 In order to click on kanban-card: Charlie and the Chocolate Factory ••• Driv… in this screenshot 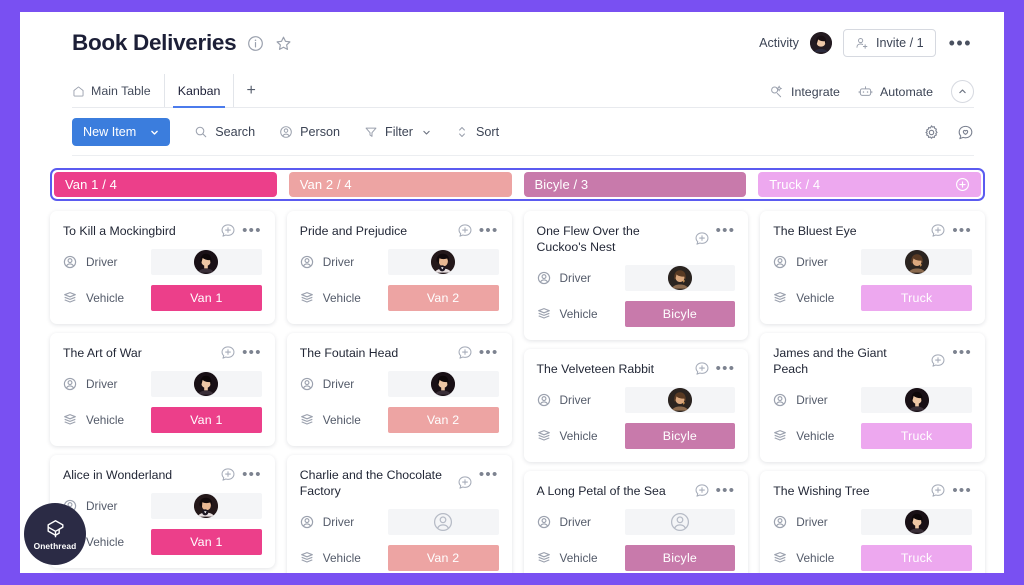, I will do `click(399, 514)`.